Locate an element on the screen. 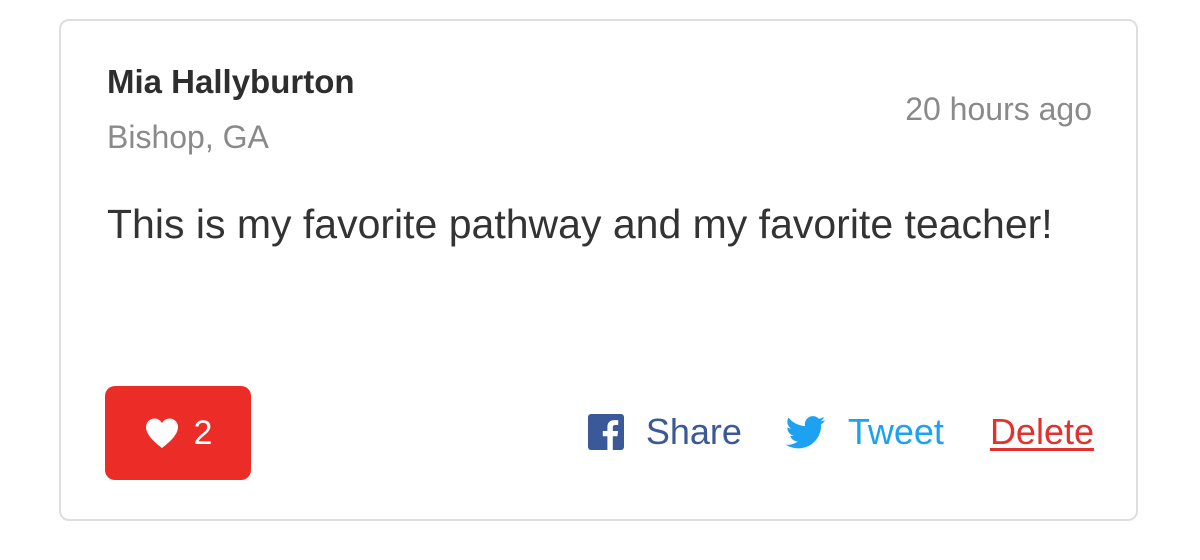 This screenshot has height=560, width=1200. tweet-button: Tweet is located at coordinates (864, 432).